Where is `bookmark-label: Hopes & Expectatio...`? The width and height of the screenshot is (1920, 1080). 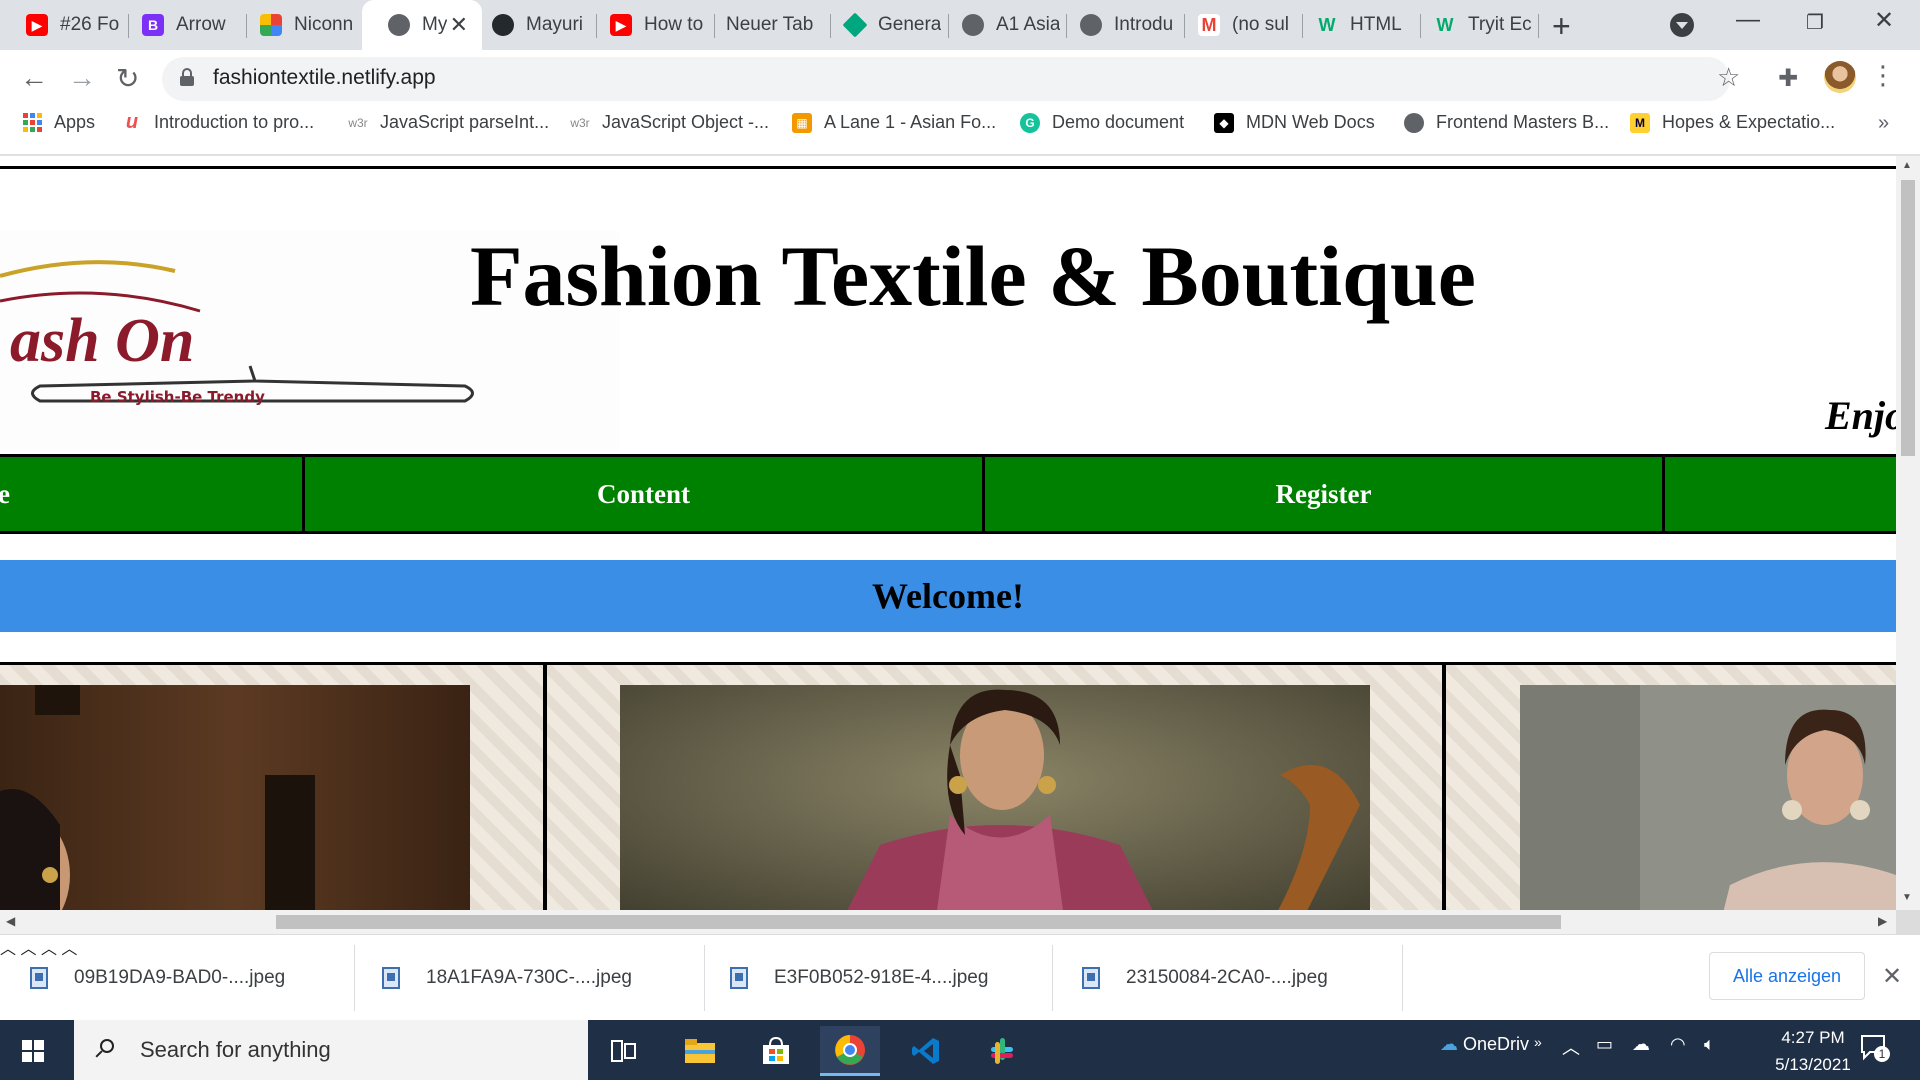
bookmark-label: Hopes & Expectatio... is located at coordinates (1749, 122).